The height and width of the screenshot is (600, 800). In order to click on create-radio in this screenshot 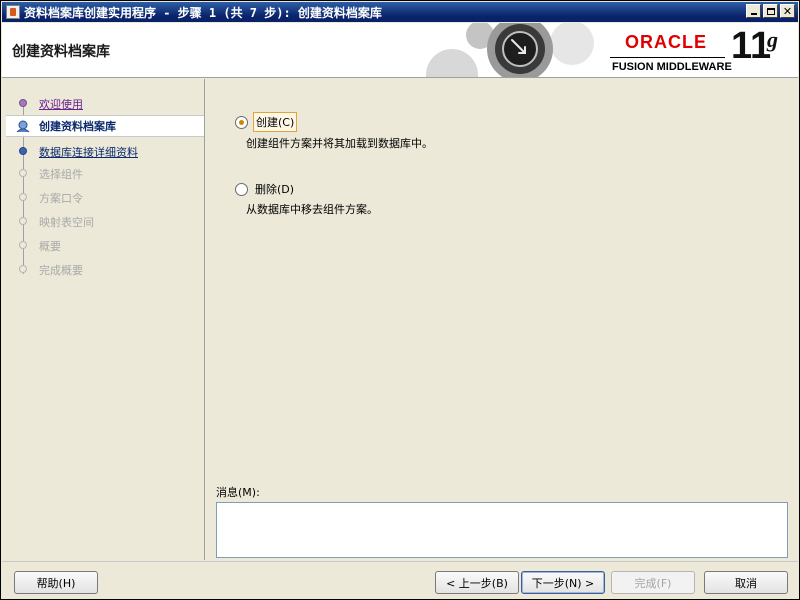, I will do `click(241, 122)`.